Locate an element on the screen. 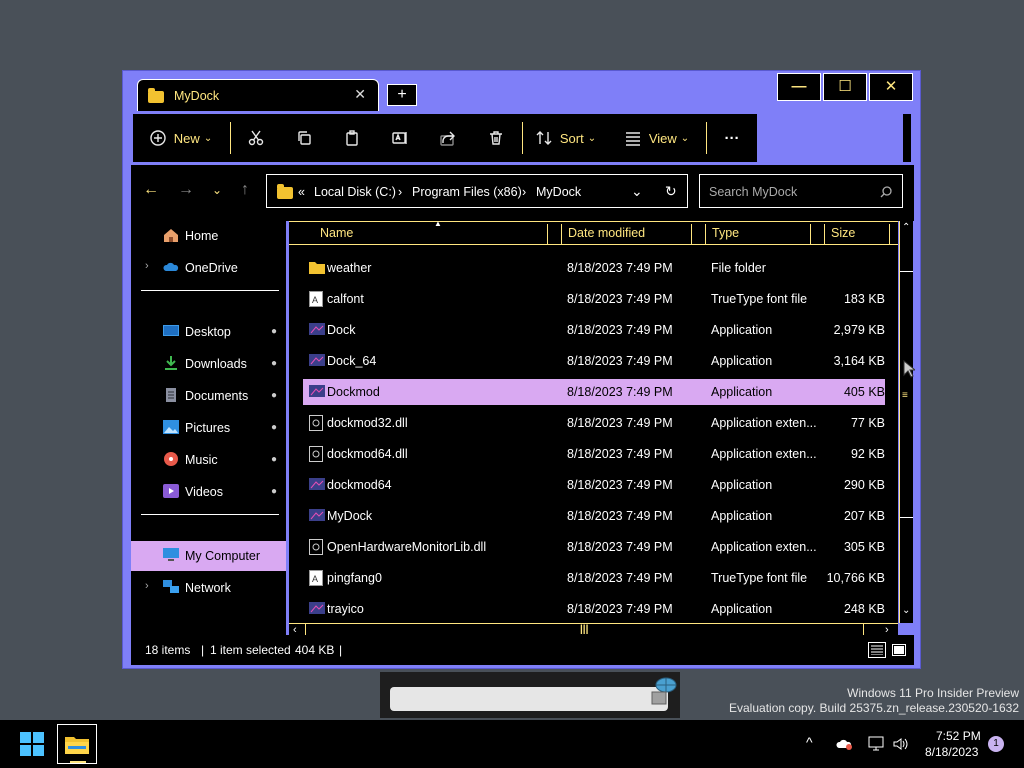 The height and width of the screenshot is (768, 1024). dock-bar is located at coordinates (529, 699).